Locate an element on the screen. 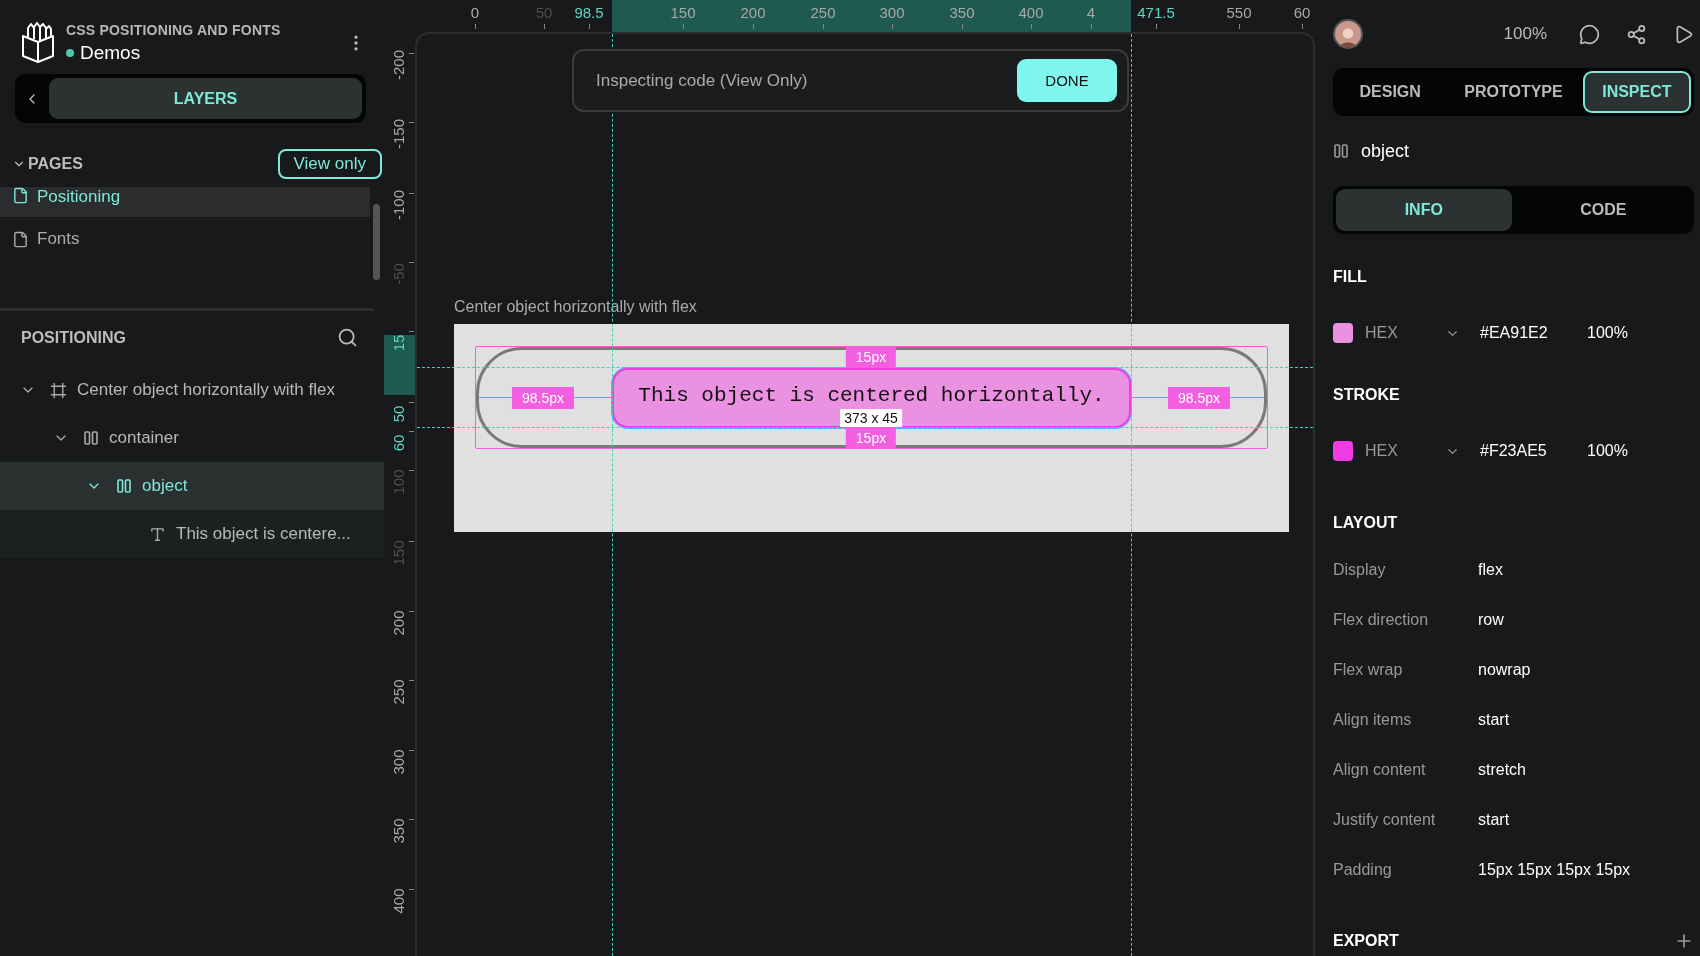 This screenshot has height=956, width=1700. ruler-label: 50 is located at coordinates (398, 414).